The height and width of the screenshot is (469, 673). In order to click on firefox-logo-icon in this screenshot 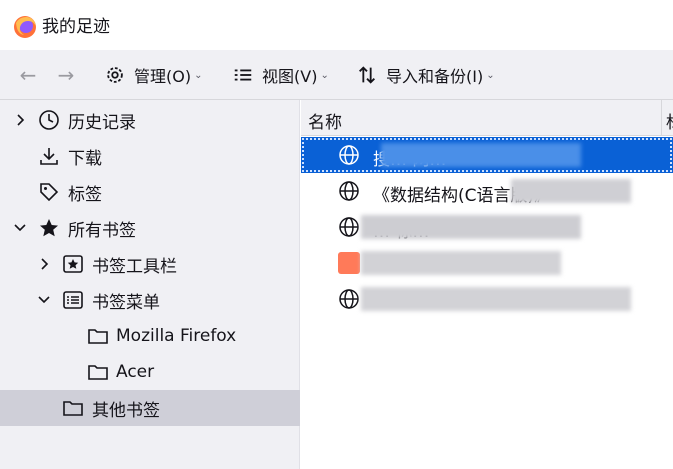, I will do `click(25, 27)`.